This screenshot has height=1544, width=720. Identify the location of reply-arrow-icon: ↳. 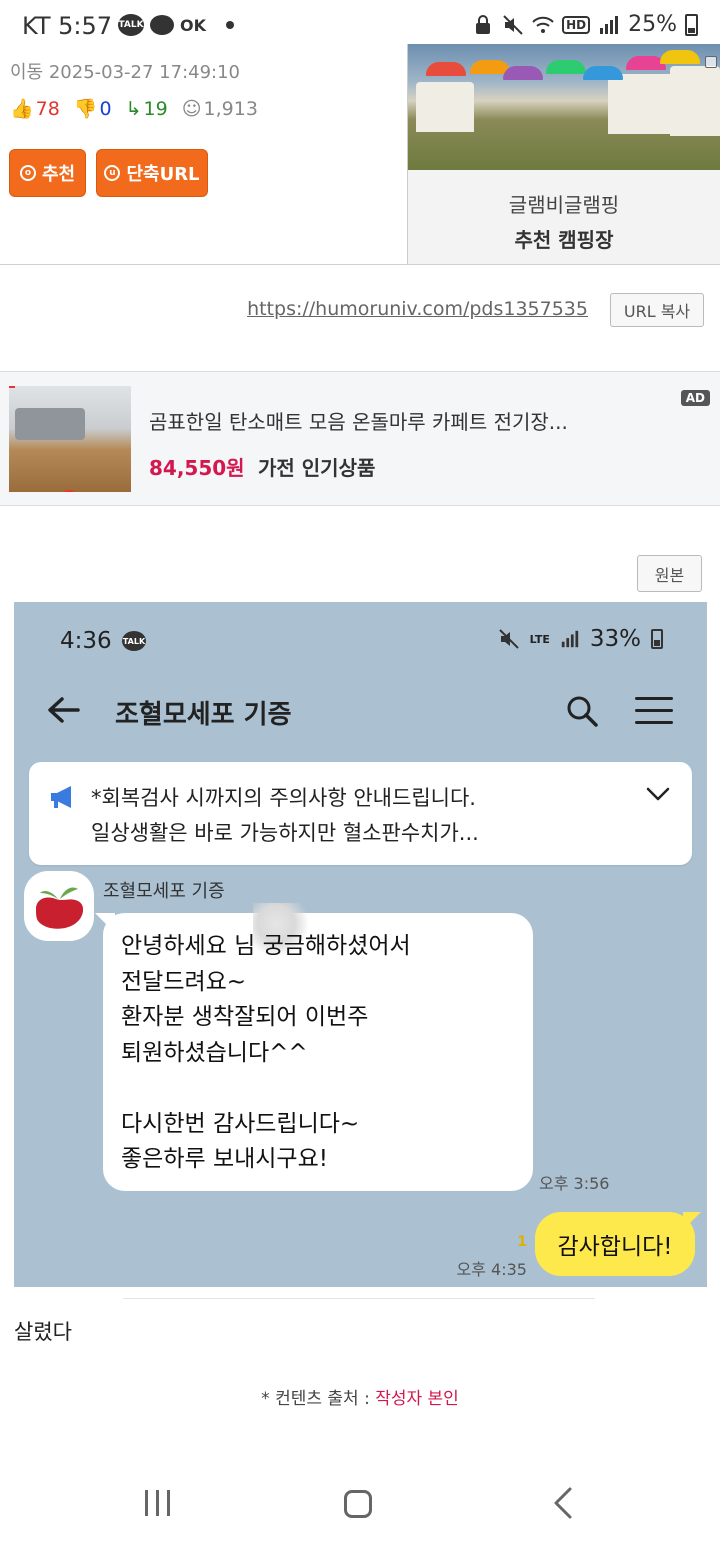
(133, 108).